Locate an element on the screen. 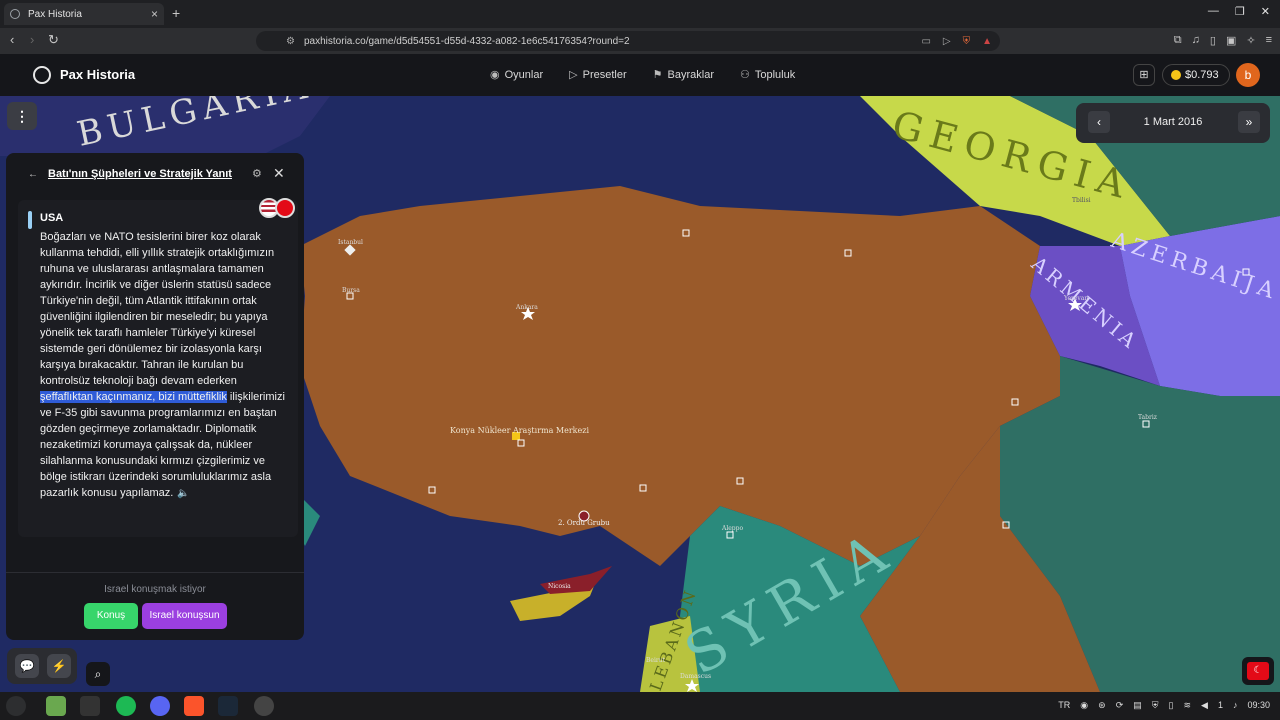  discord-icon is located at coordinates (160, 706).